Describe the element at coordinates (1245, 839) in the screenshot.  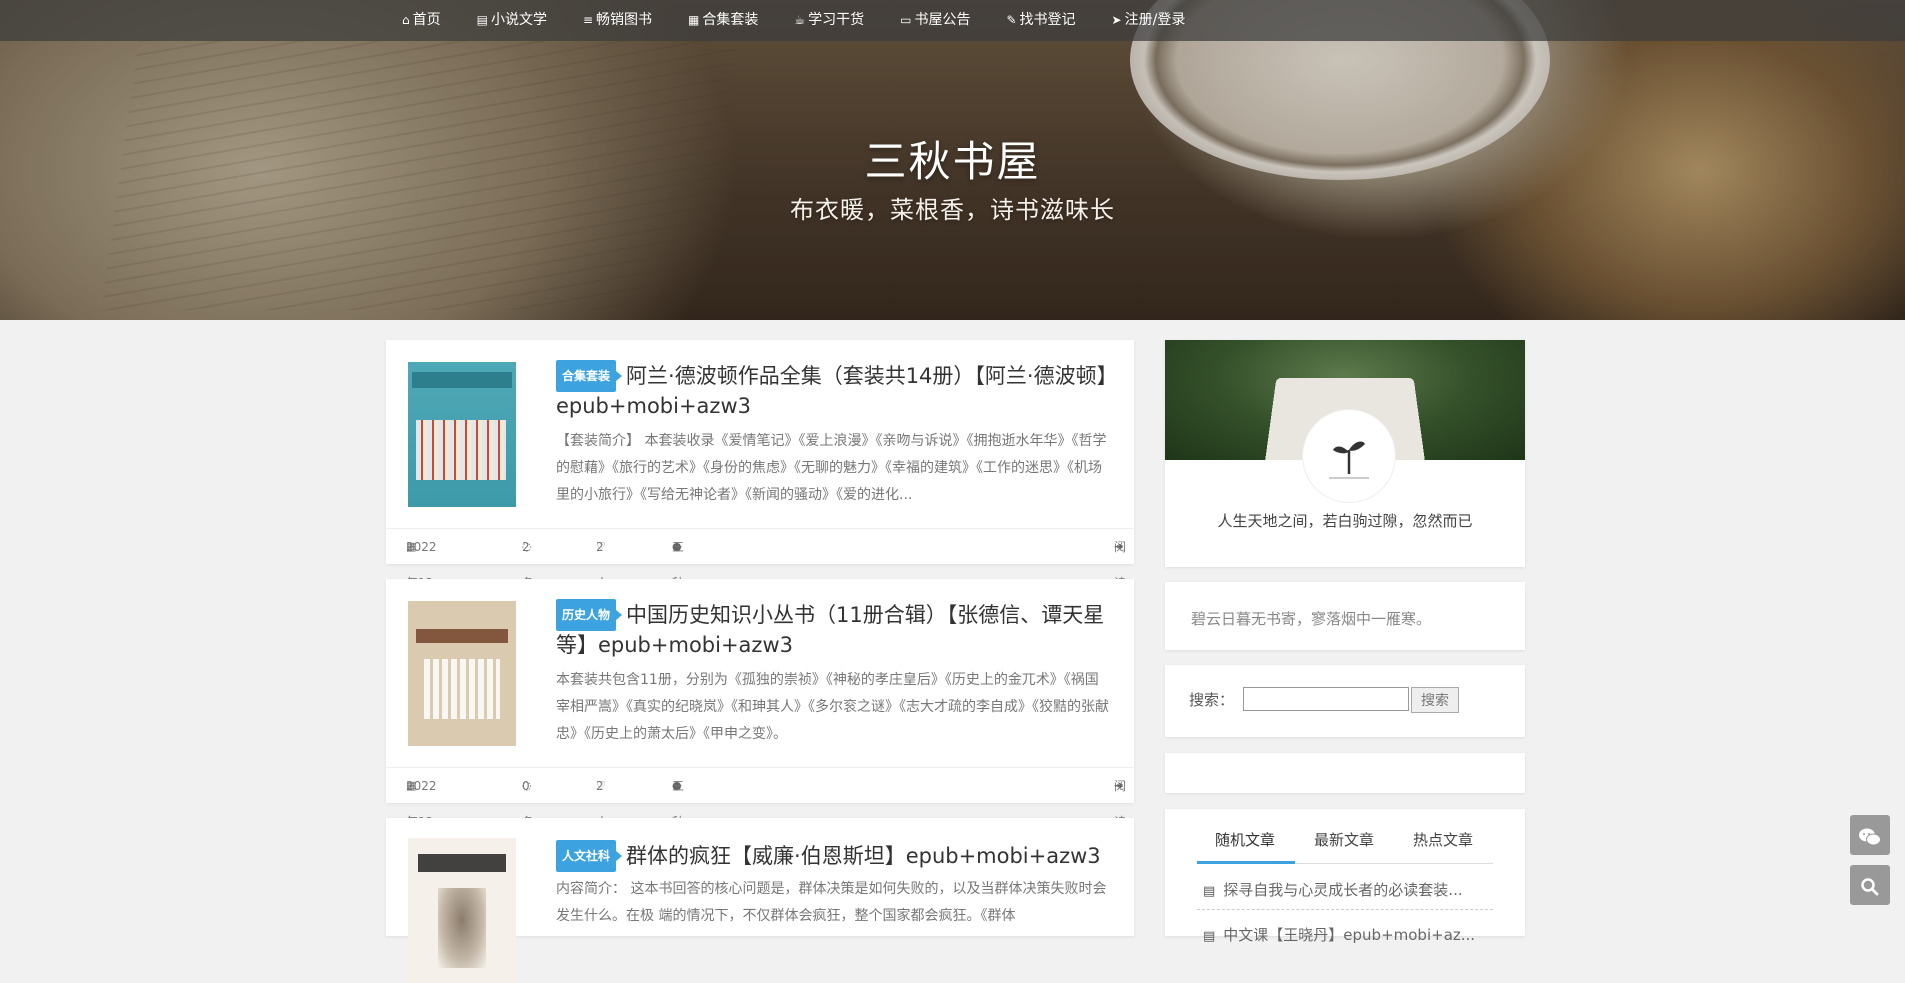
I see `tab-random-articles: 随机文章` at that location.